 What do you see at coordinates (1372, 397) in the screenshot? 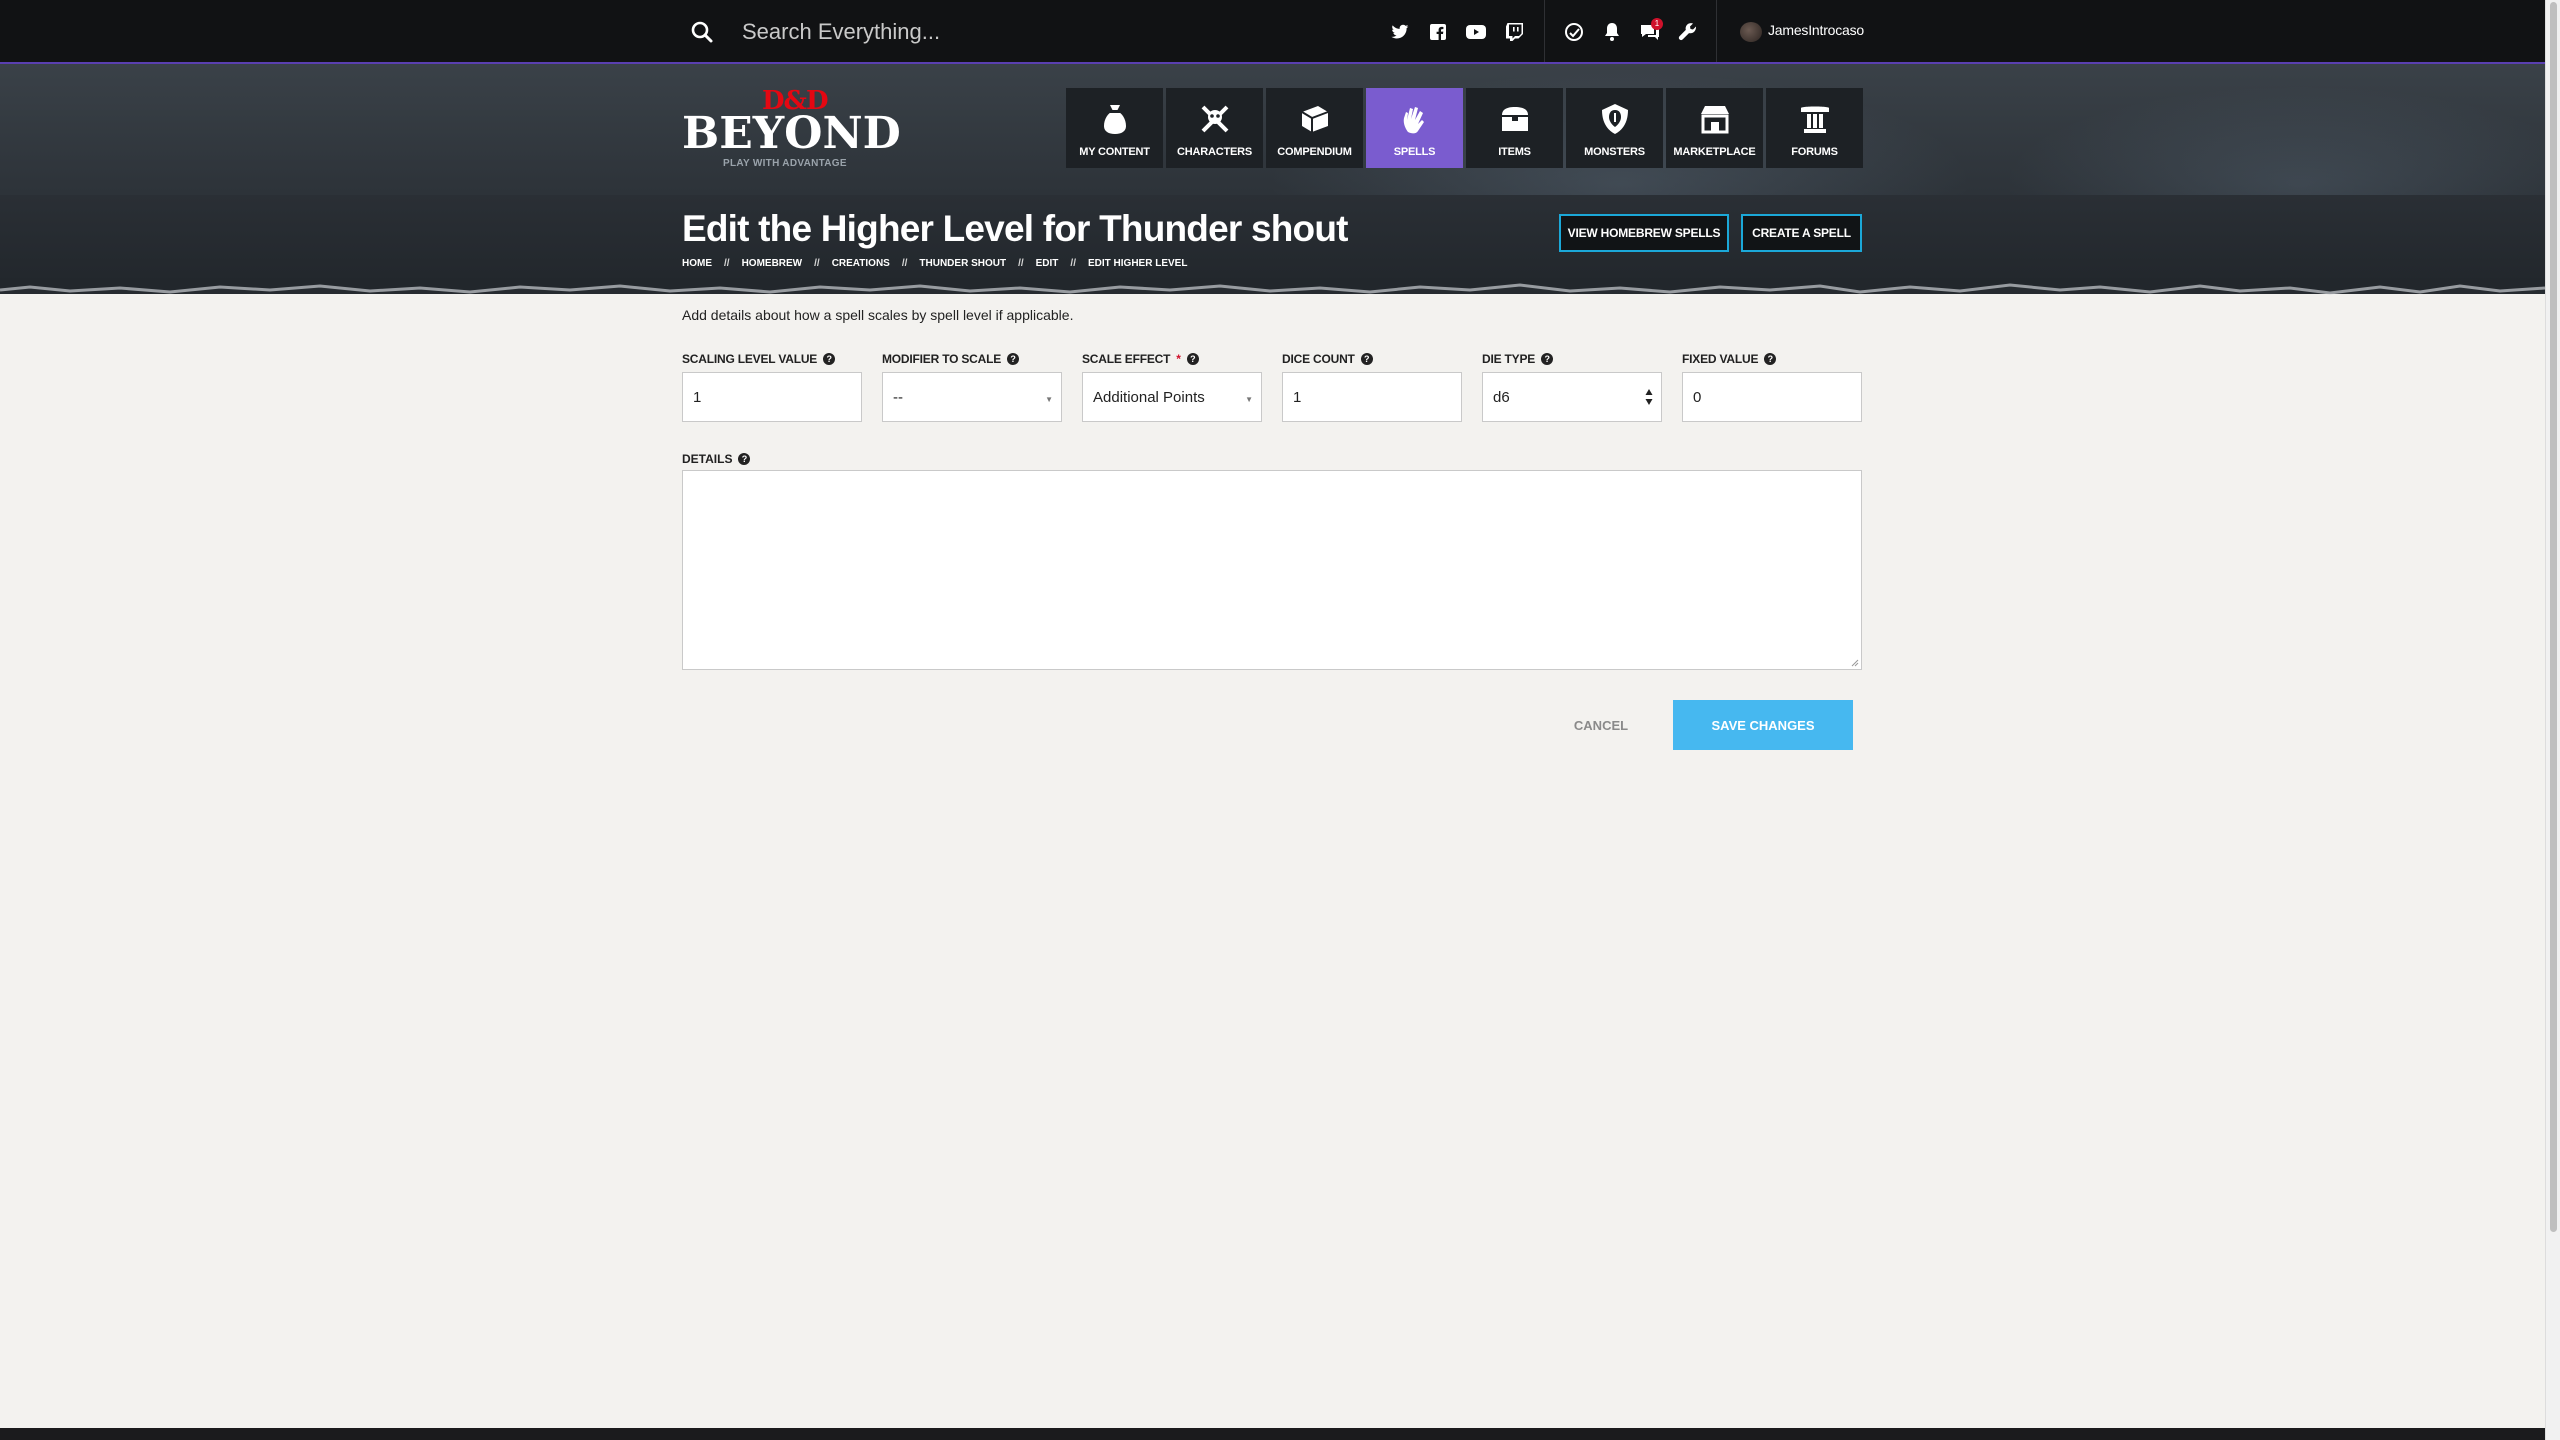
I see `dice-count-input: 1` at bounding box center [1372, 397].